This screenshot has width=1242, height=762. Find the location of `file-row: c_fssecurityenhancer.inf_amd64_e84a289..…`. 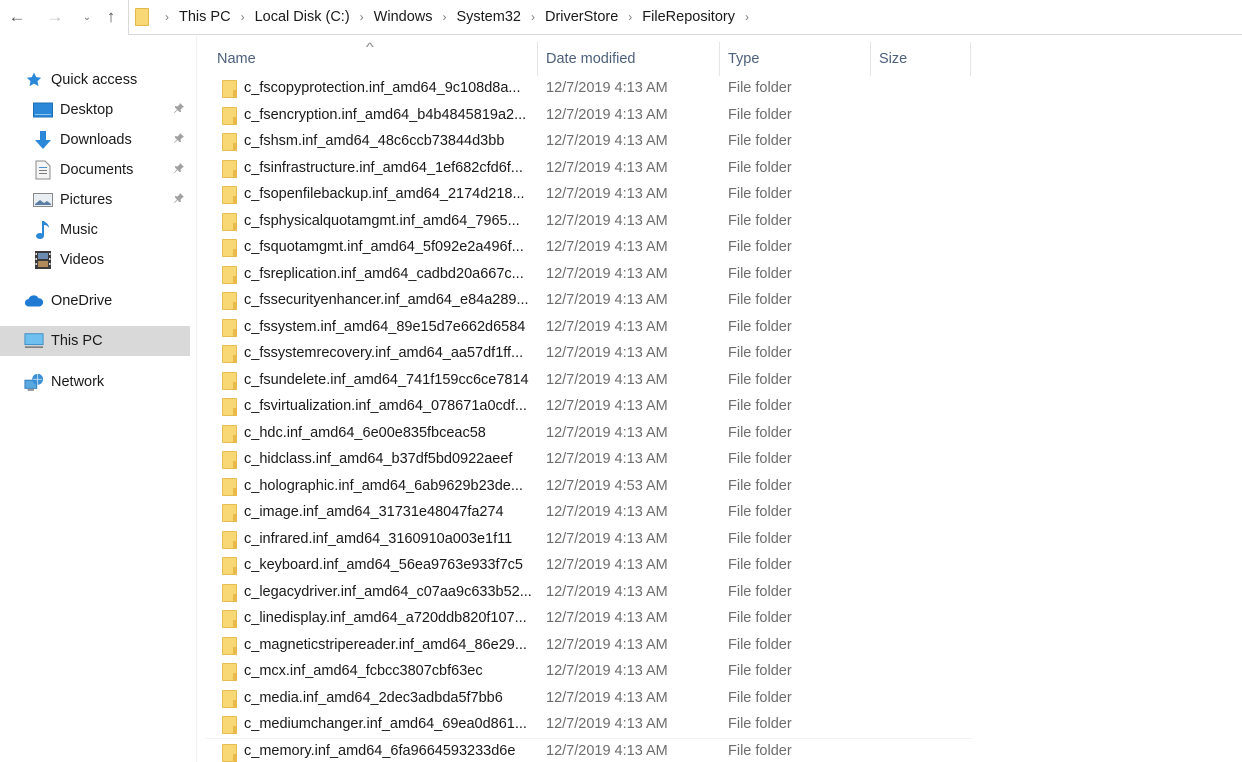

file-row: c_fssecurityenhancer.inf_amd64_e84a289..… is located at coordinates (588, 300).